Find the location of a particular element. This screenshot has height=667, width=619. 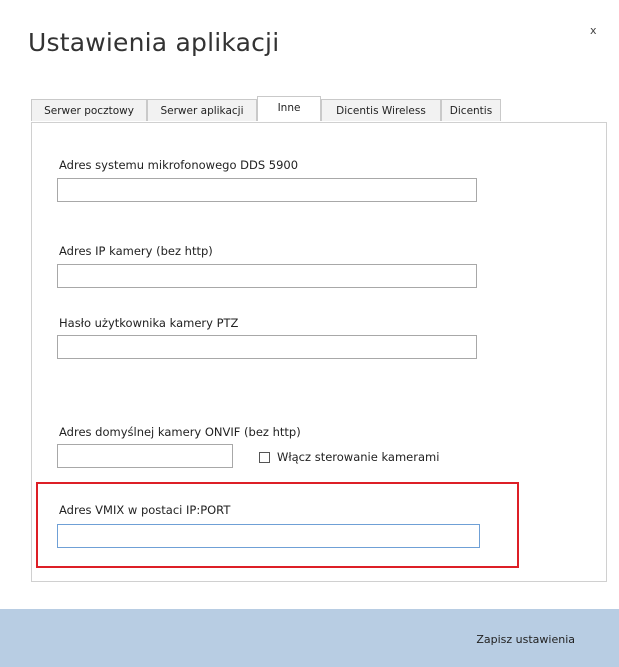

vmix-address-input is located at coordinates (268, 536).